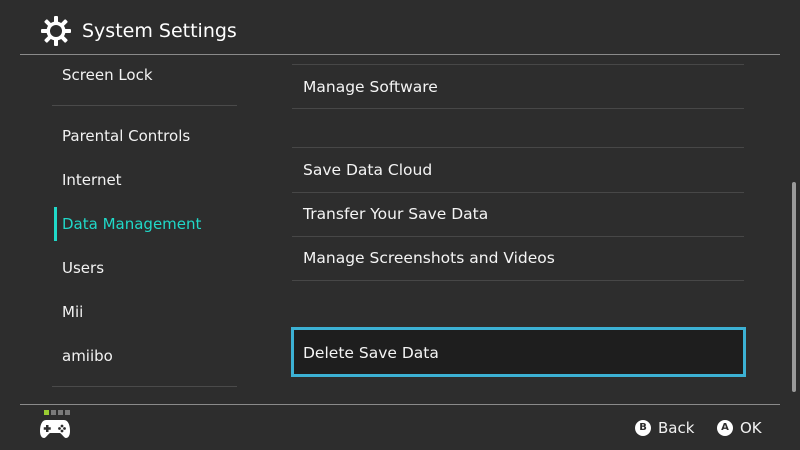 This screenshot has width=800, height=450. I want to click on player-indicator, so click(58, 412).